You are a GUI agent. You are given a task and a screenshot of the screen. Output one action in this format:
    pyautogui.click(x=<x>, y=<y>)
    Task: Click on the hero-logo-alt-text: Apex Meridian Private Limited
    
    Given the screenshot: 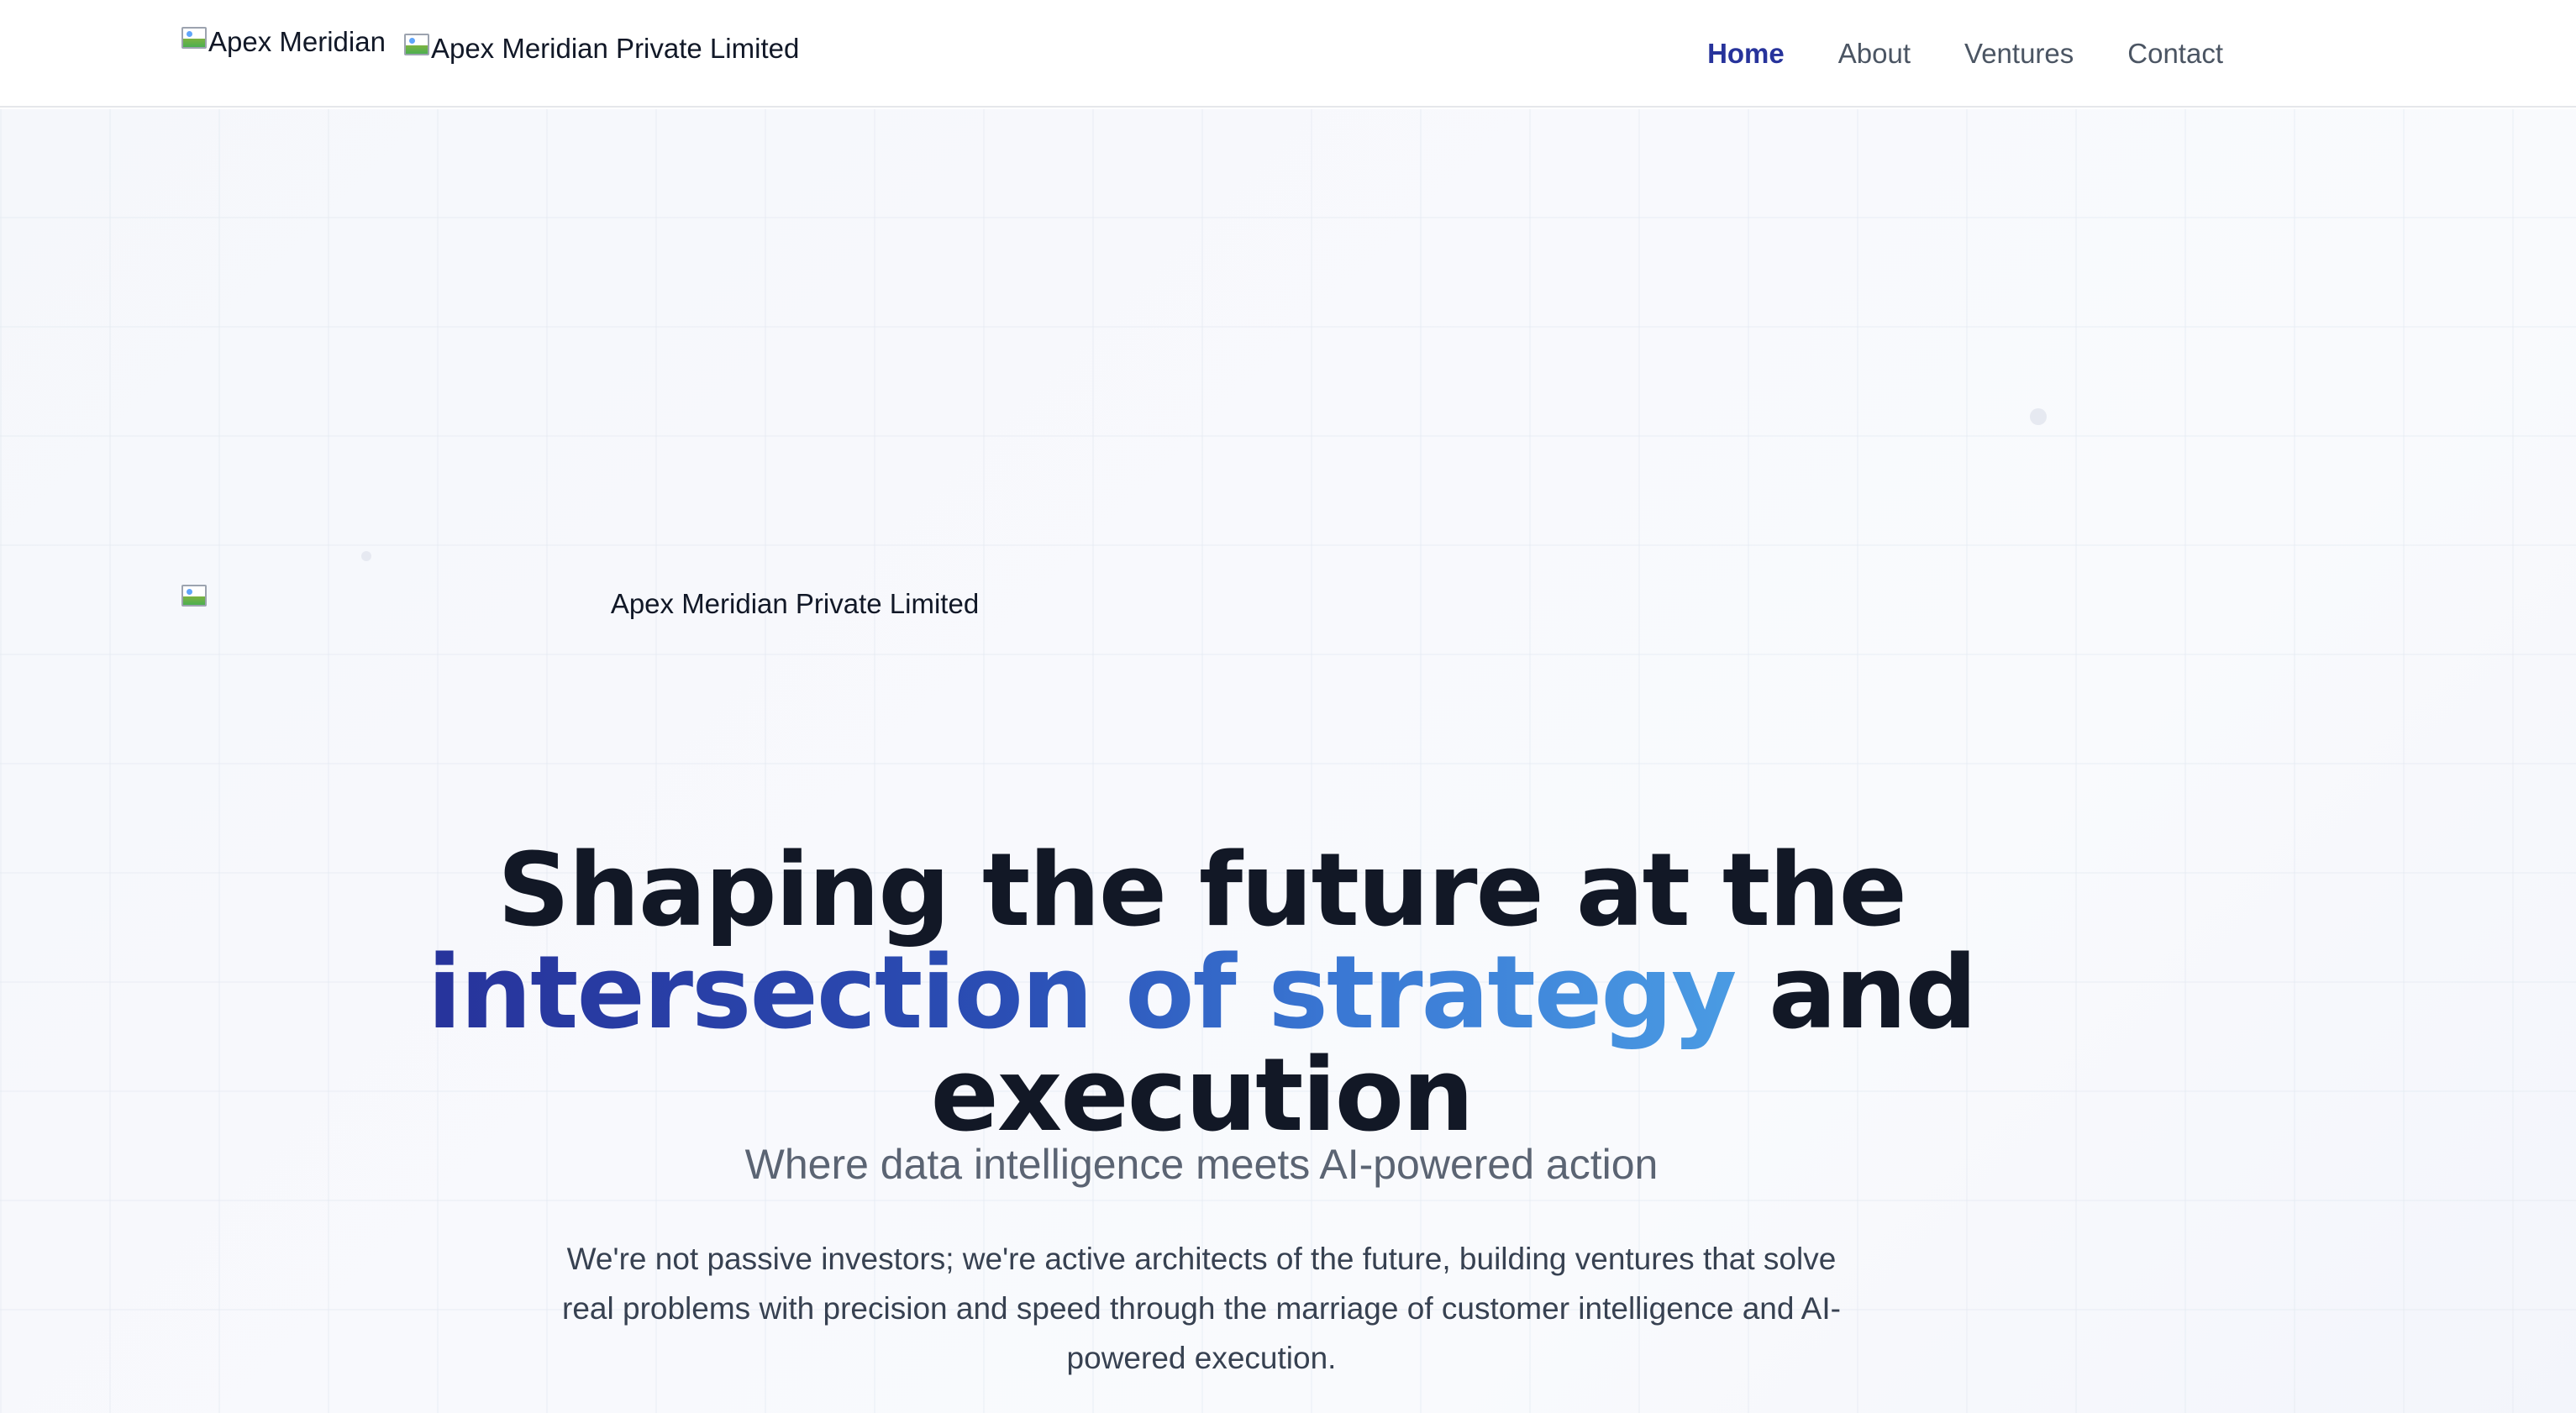 What is the action you would take?
    pyautogui.click(x=795, y=603)
    